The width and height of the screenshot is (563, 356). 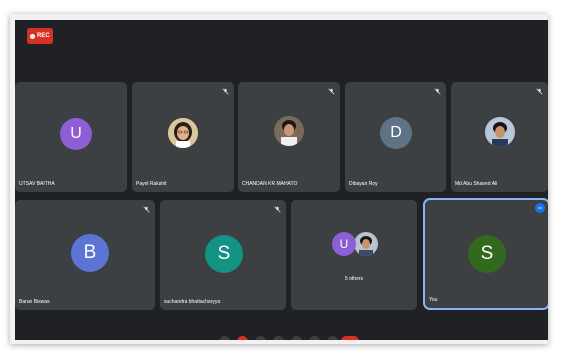 I want to click on participant-name: You, so click(x=433, y=300).